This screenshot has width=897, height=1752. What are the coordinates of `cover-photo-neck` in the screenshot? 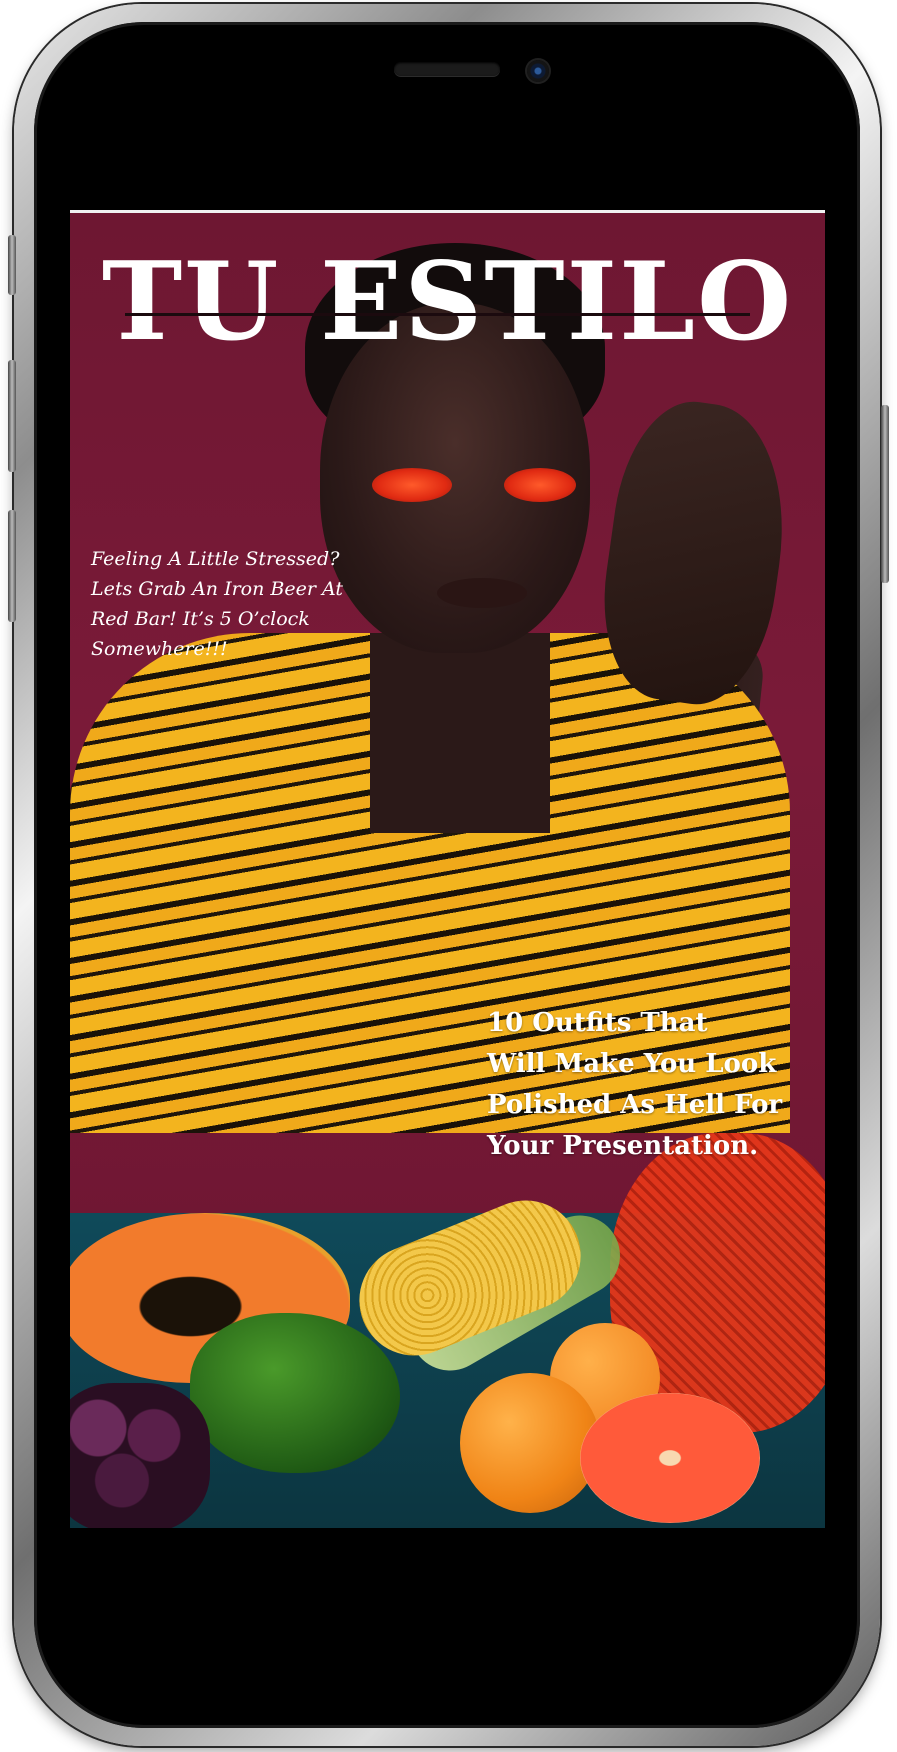 It's located at (460, 733).